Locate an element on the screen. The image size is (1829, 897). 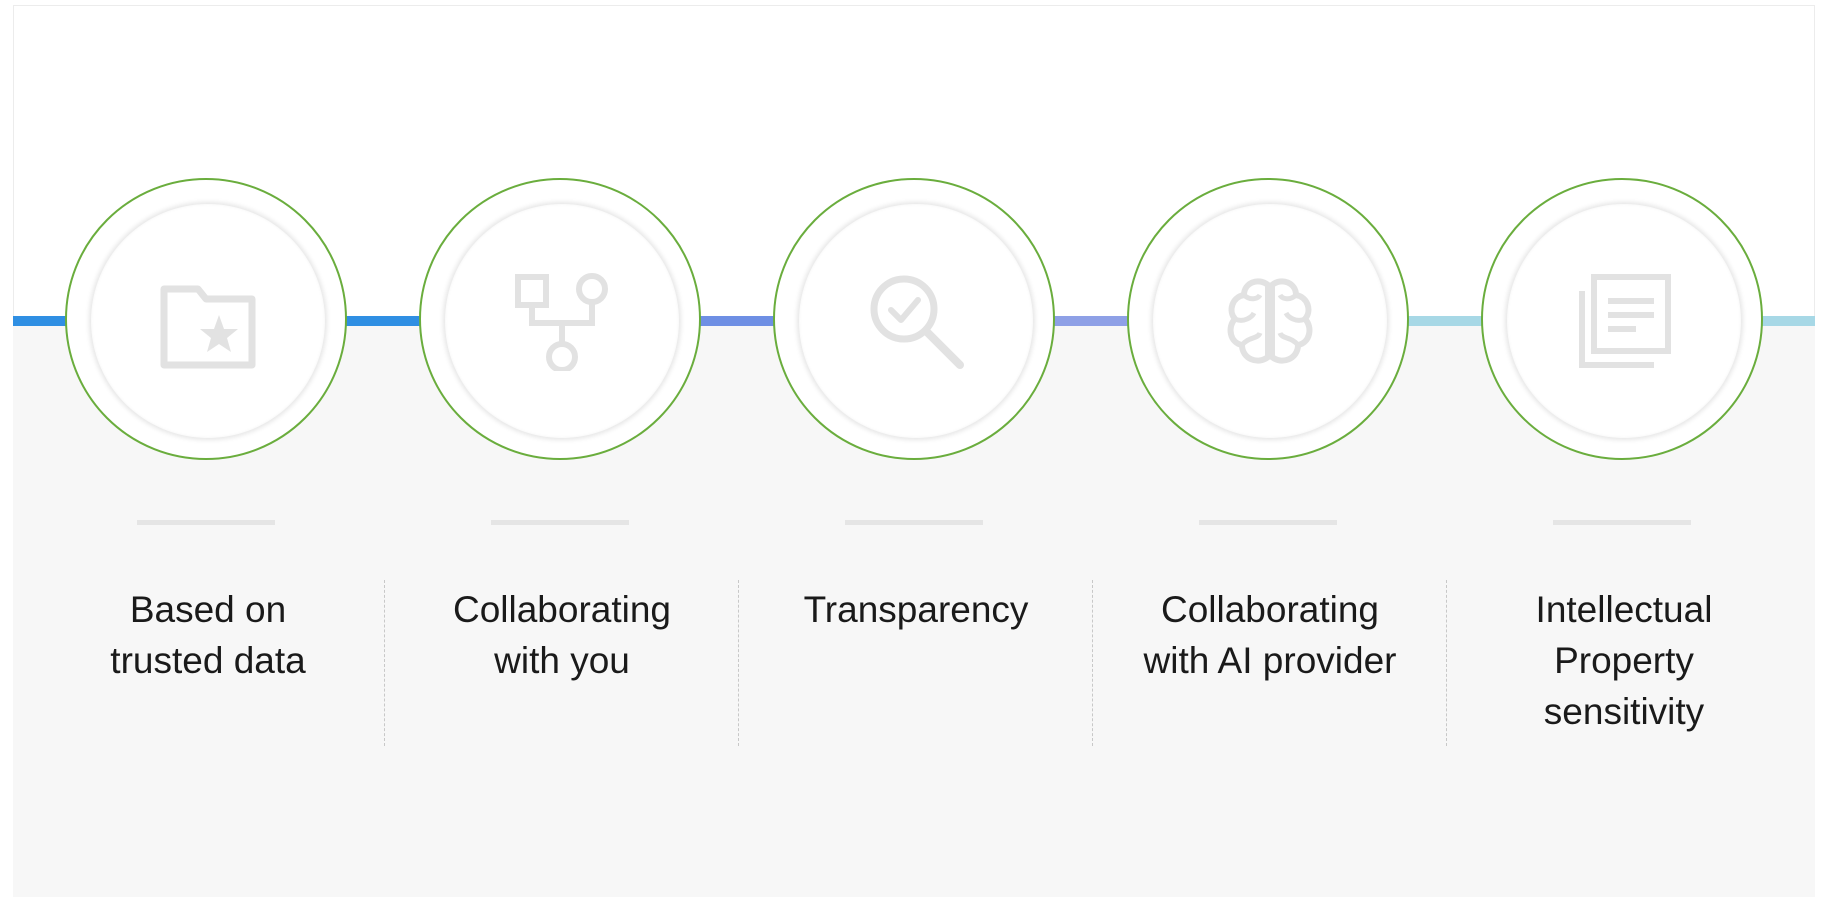
step-label: Transparency is located at coordinates (916, 609).